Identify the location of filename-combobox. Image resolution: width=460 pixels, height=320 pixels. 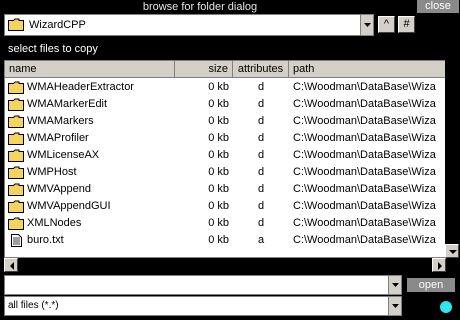
(203, 285).